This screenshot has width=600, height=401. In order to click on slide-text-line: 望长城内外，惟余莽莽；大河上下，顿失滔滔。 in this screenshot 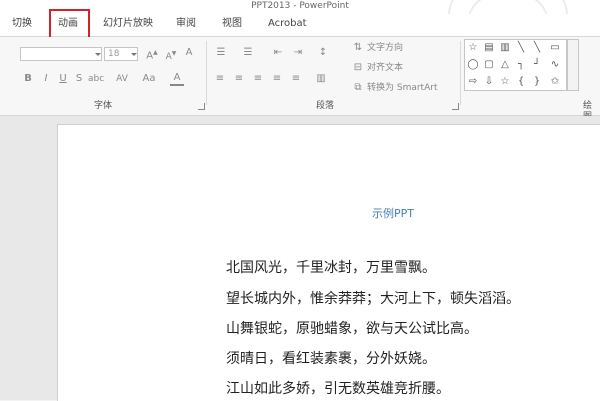, I will do `click(373, 299)`.